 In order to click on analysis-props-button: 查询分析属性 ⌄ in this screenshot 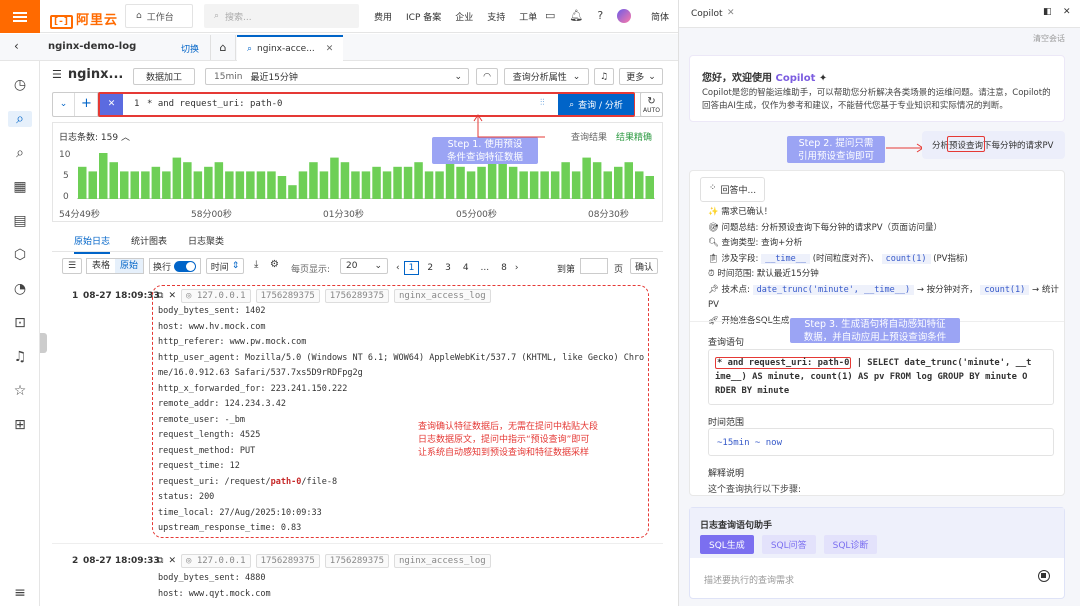, I will do `click(546, 76)`.